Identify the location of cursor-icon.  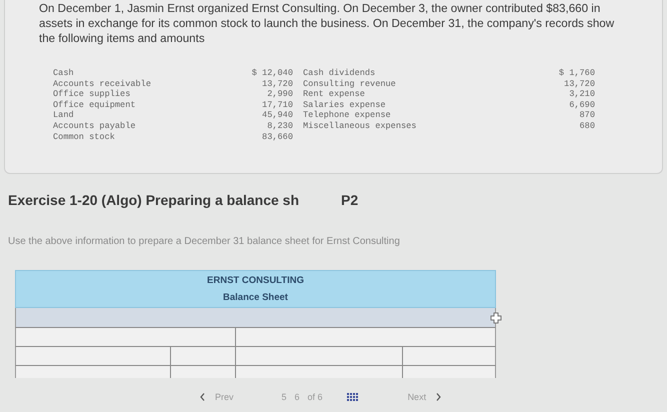
(496, 318).